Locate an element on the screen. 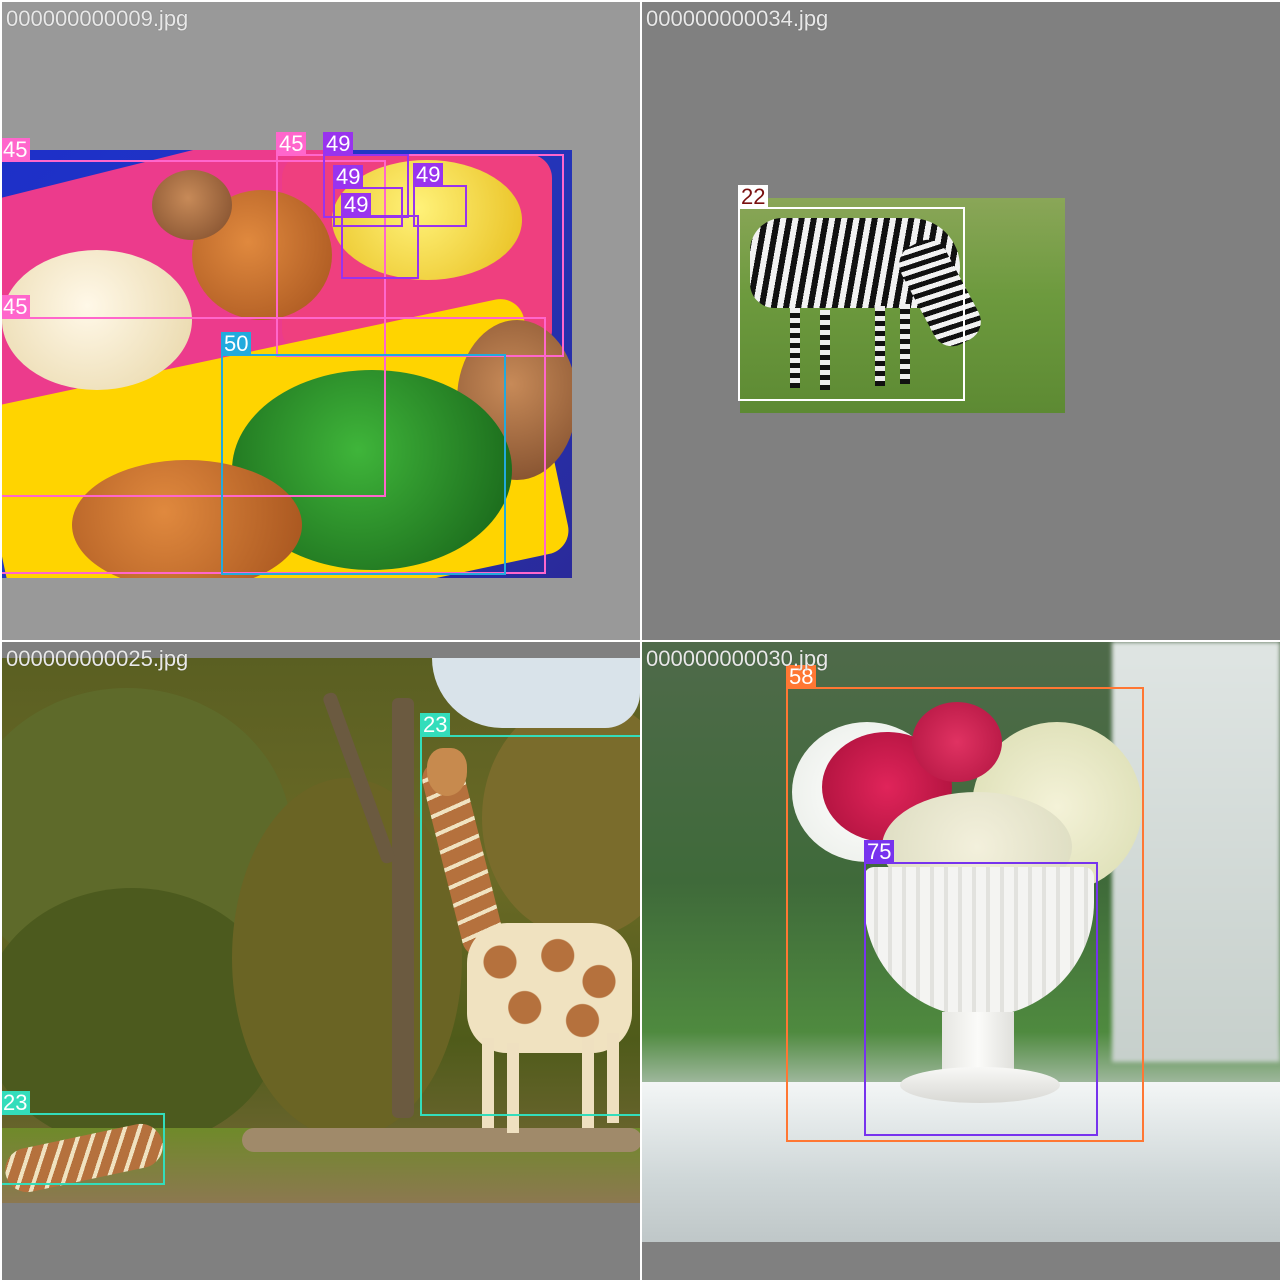 The height and width of the screenshot is (1280, 1280). tree-trunk is located at coordinates (403, 908).